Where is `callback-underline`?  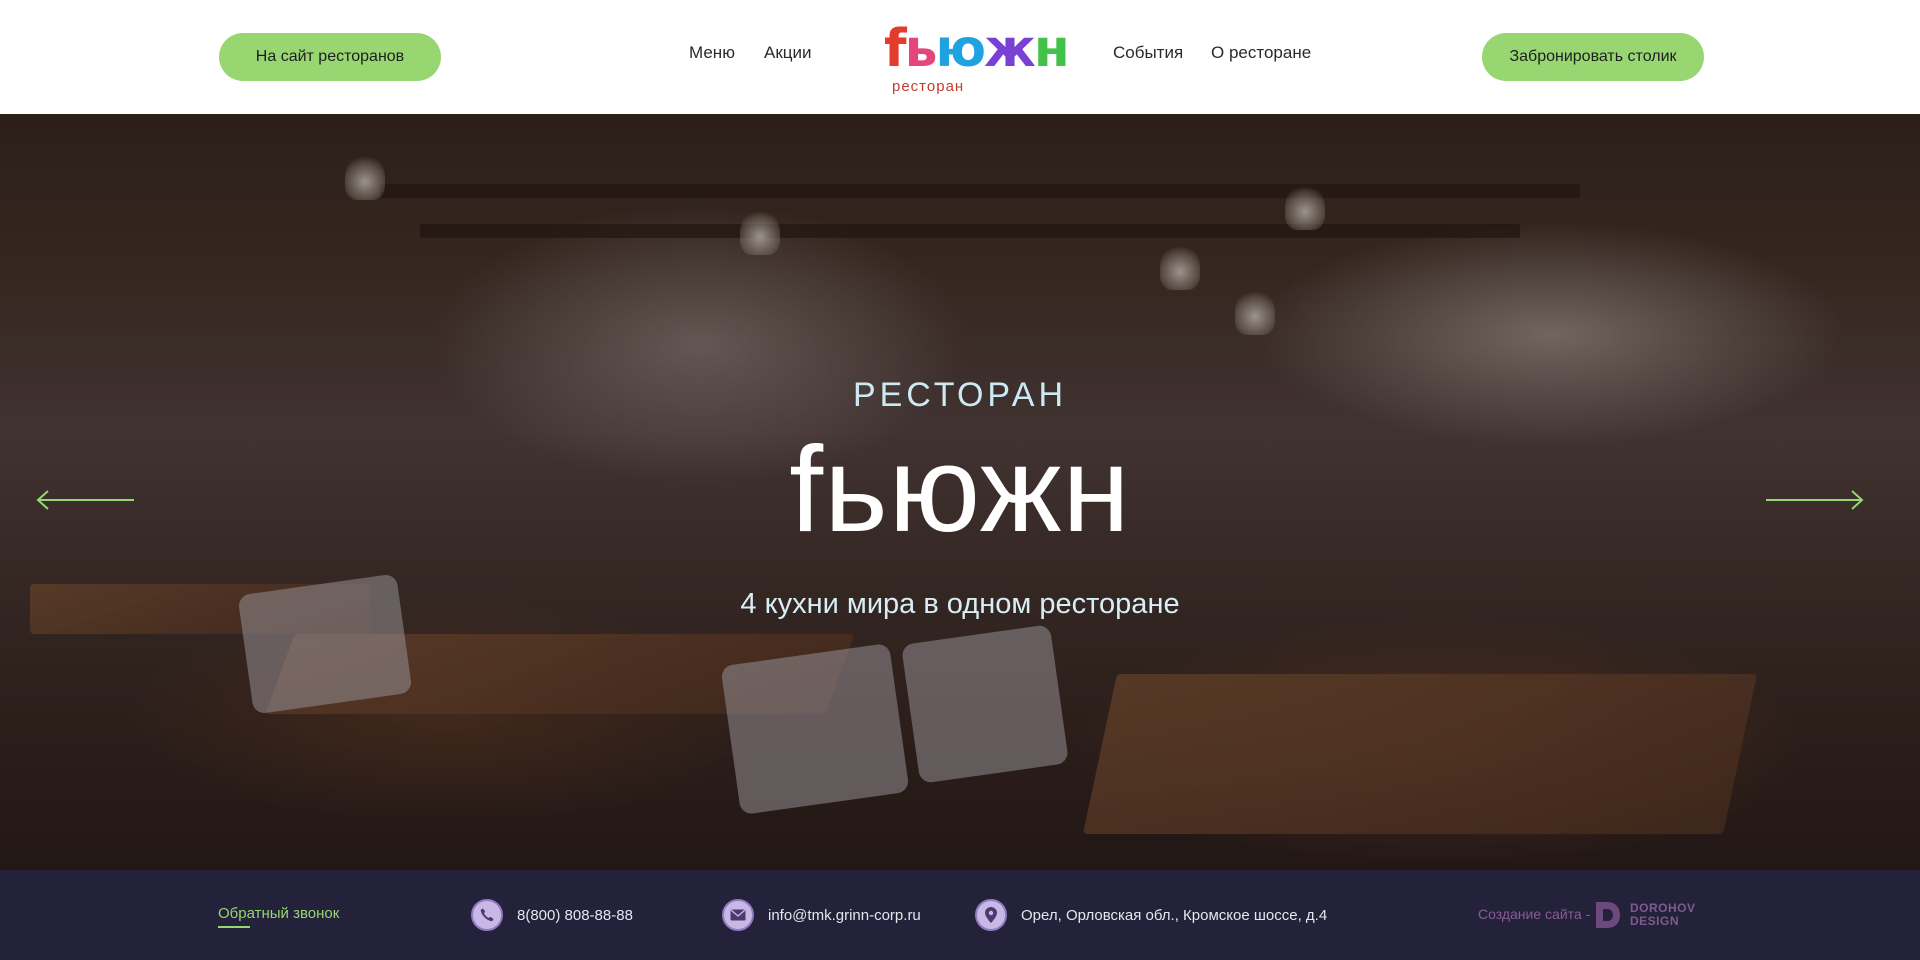 callback-underline is located at coordinates (234, 927).